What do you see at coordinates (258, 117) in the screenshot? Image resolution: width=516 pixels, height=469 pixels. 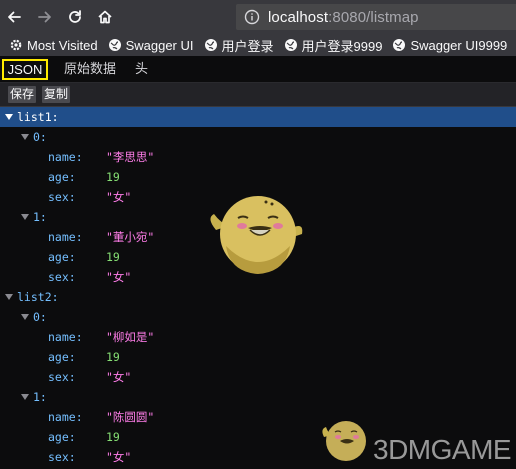 I see `tree-row-list1: list1:` at bounding box center [258, 117].